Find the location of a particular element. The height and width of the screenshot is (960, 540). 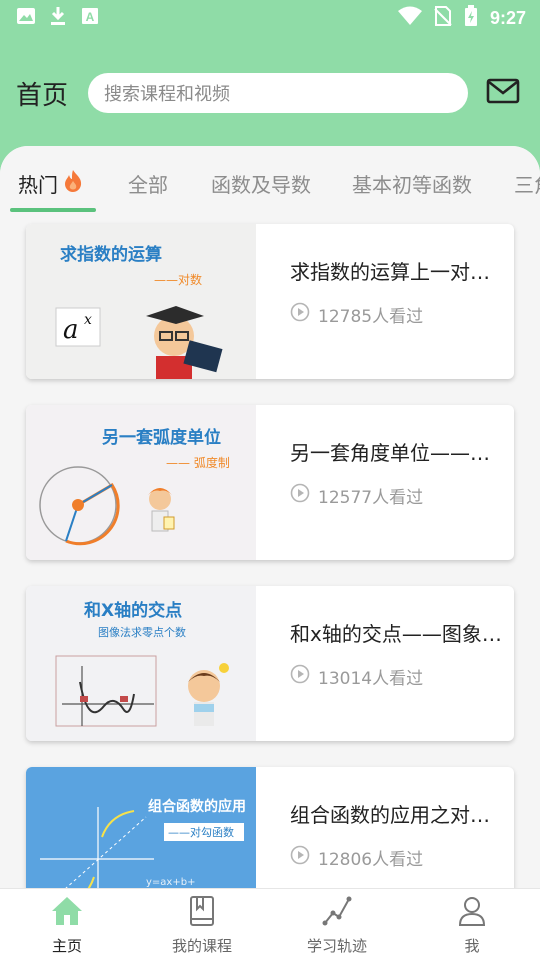

tab-functions-derivatives: 函数及导数 is located at coordinates (261, 183).